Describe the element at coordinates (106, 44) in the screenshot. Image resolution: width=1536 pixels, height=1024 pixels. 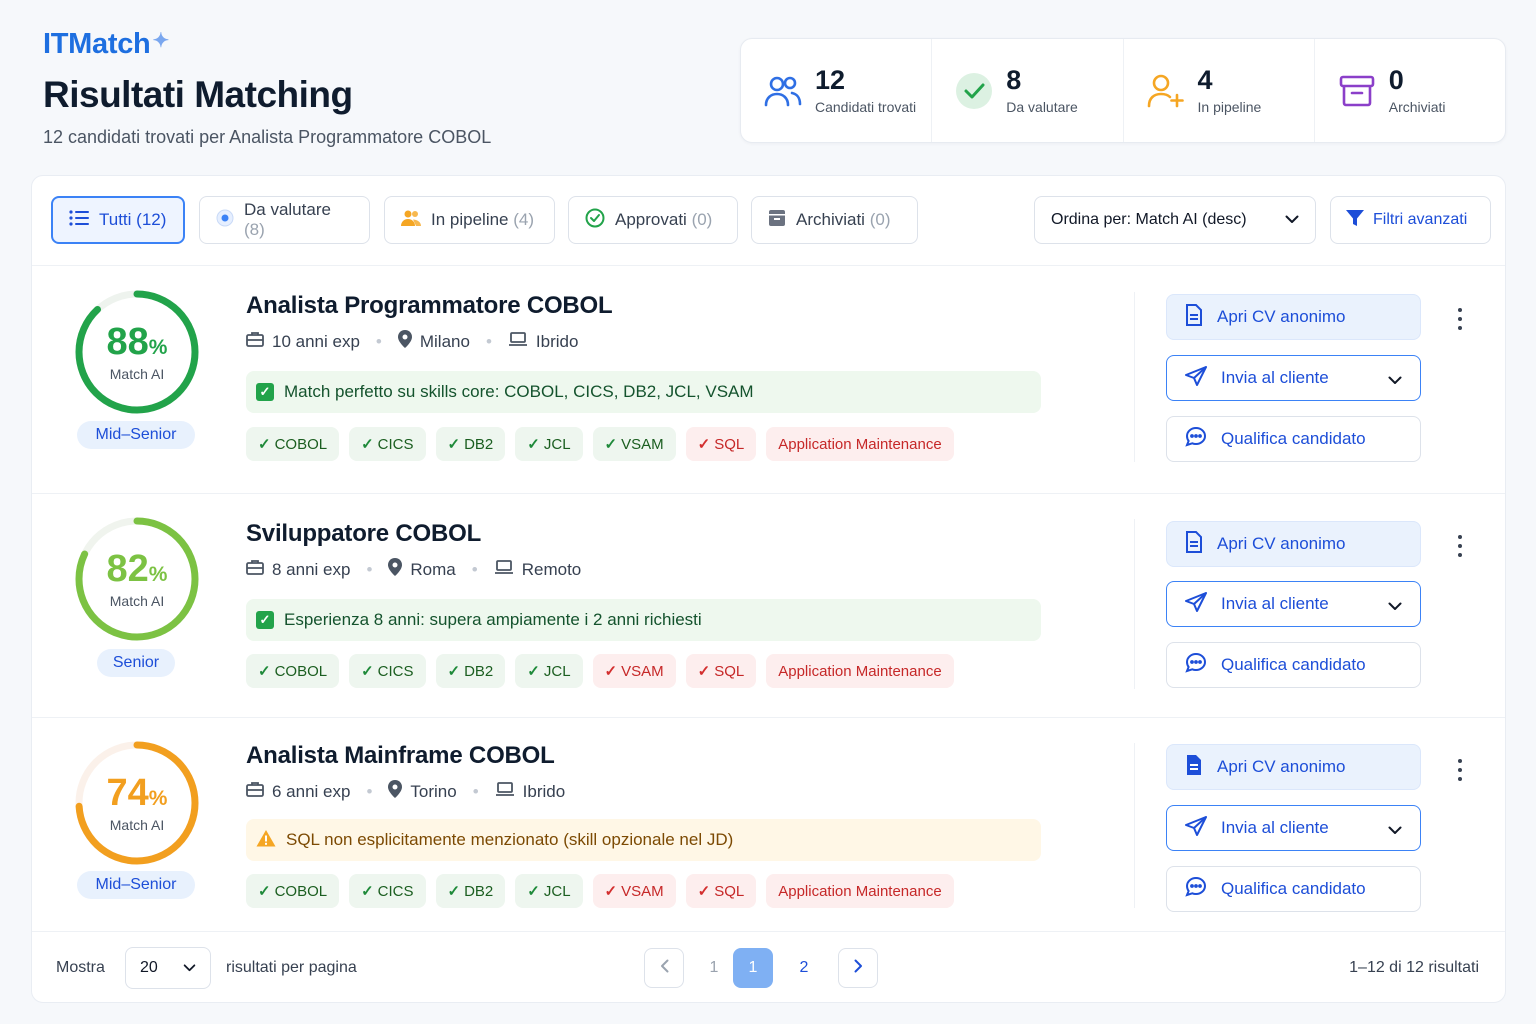
I see `brand-logo: ITMatch ✦` at that location.